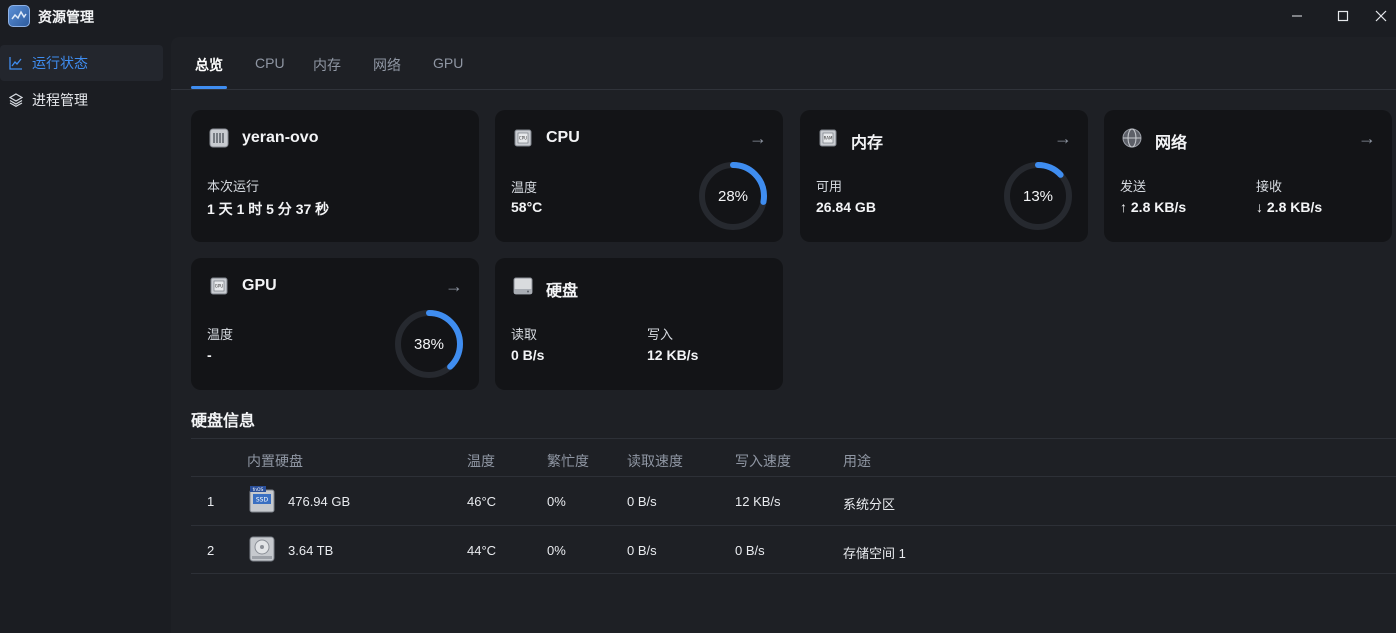 The height and width of the screenshot is (633, 1396). I want to click on cpu-usage-text: 28%, so click(733, 196).